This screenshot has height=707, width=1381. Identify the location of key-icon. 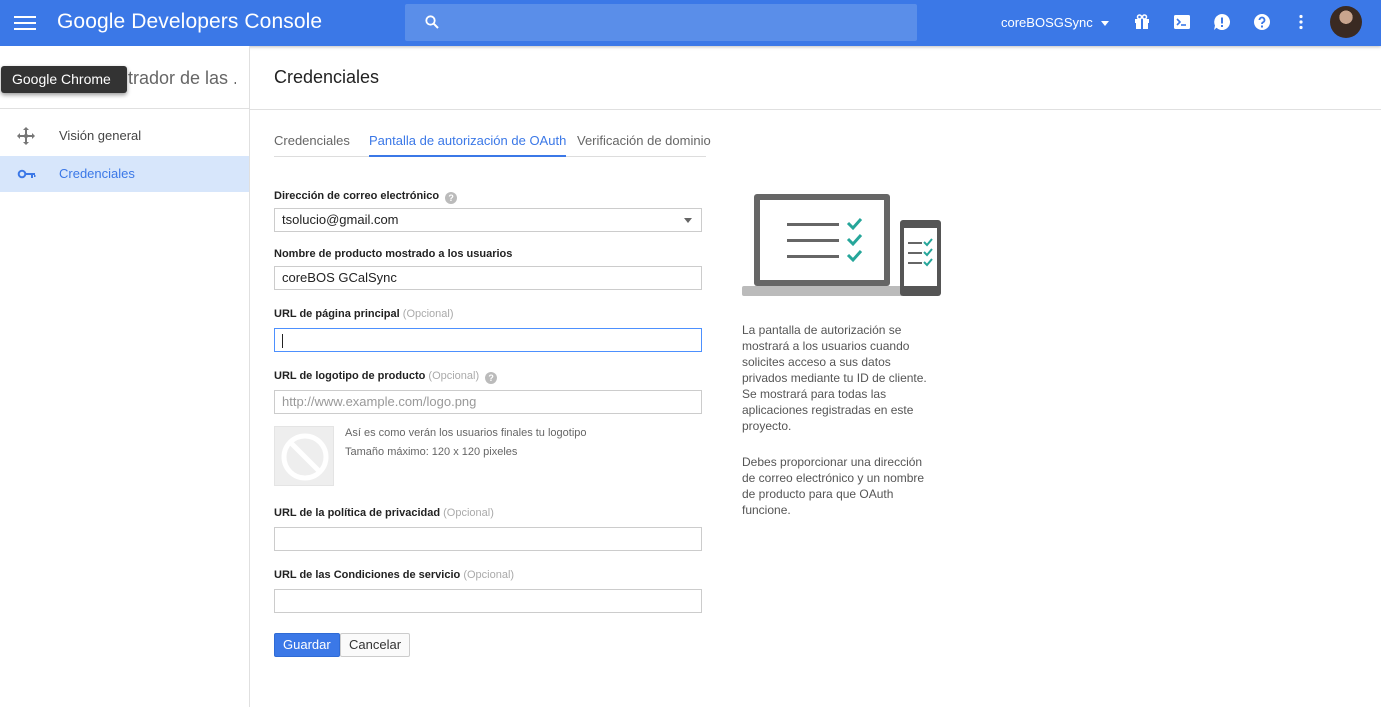
(26, 174).